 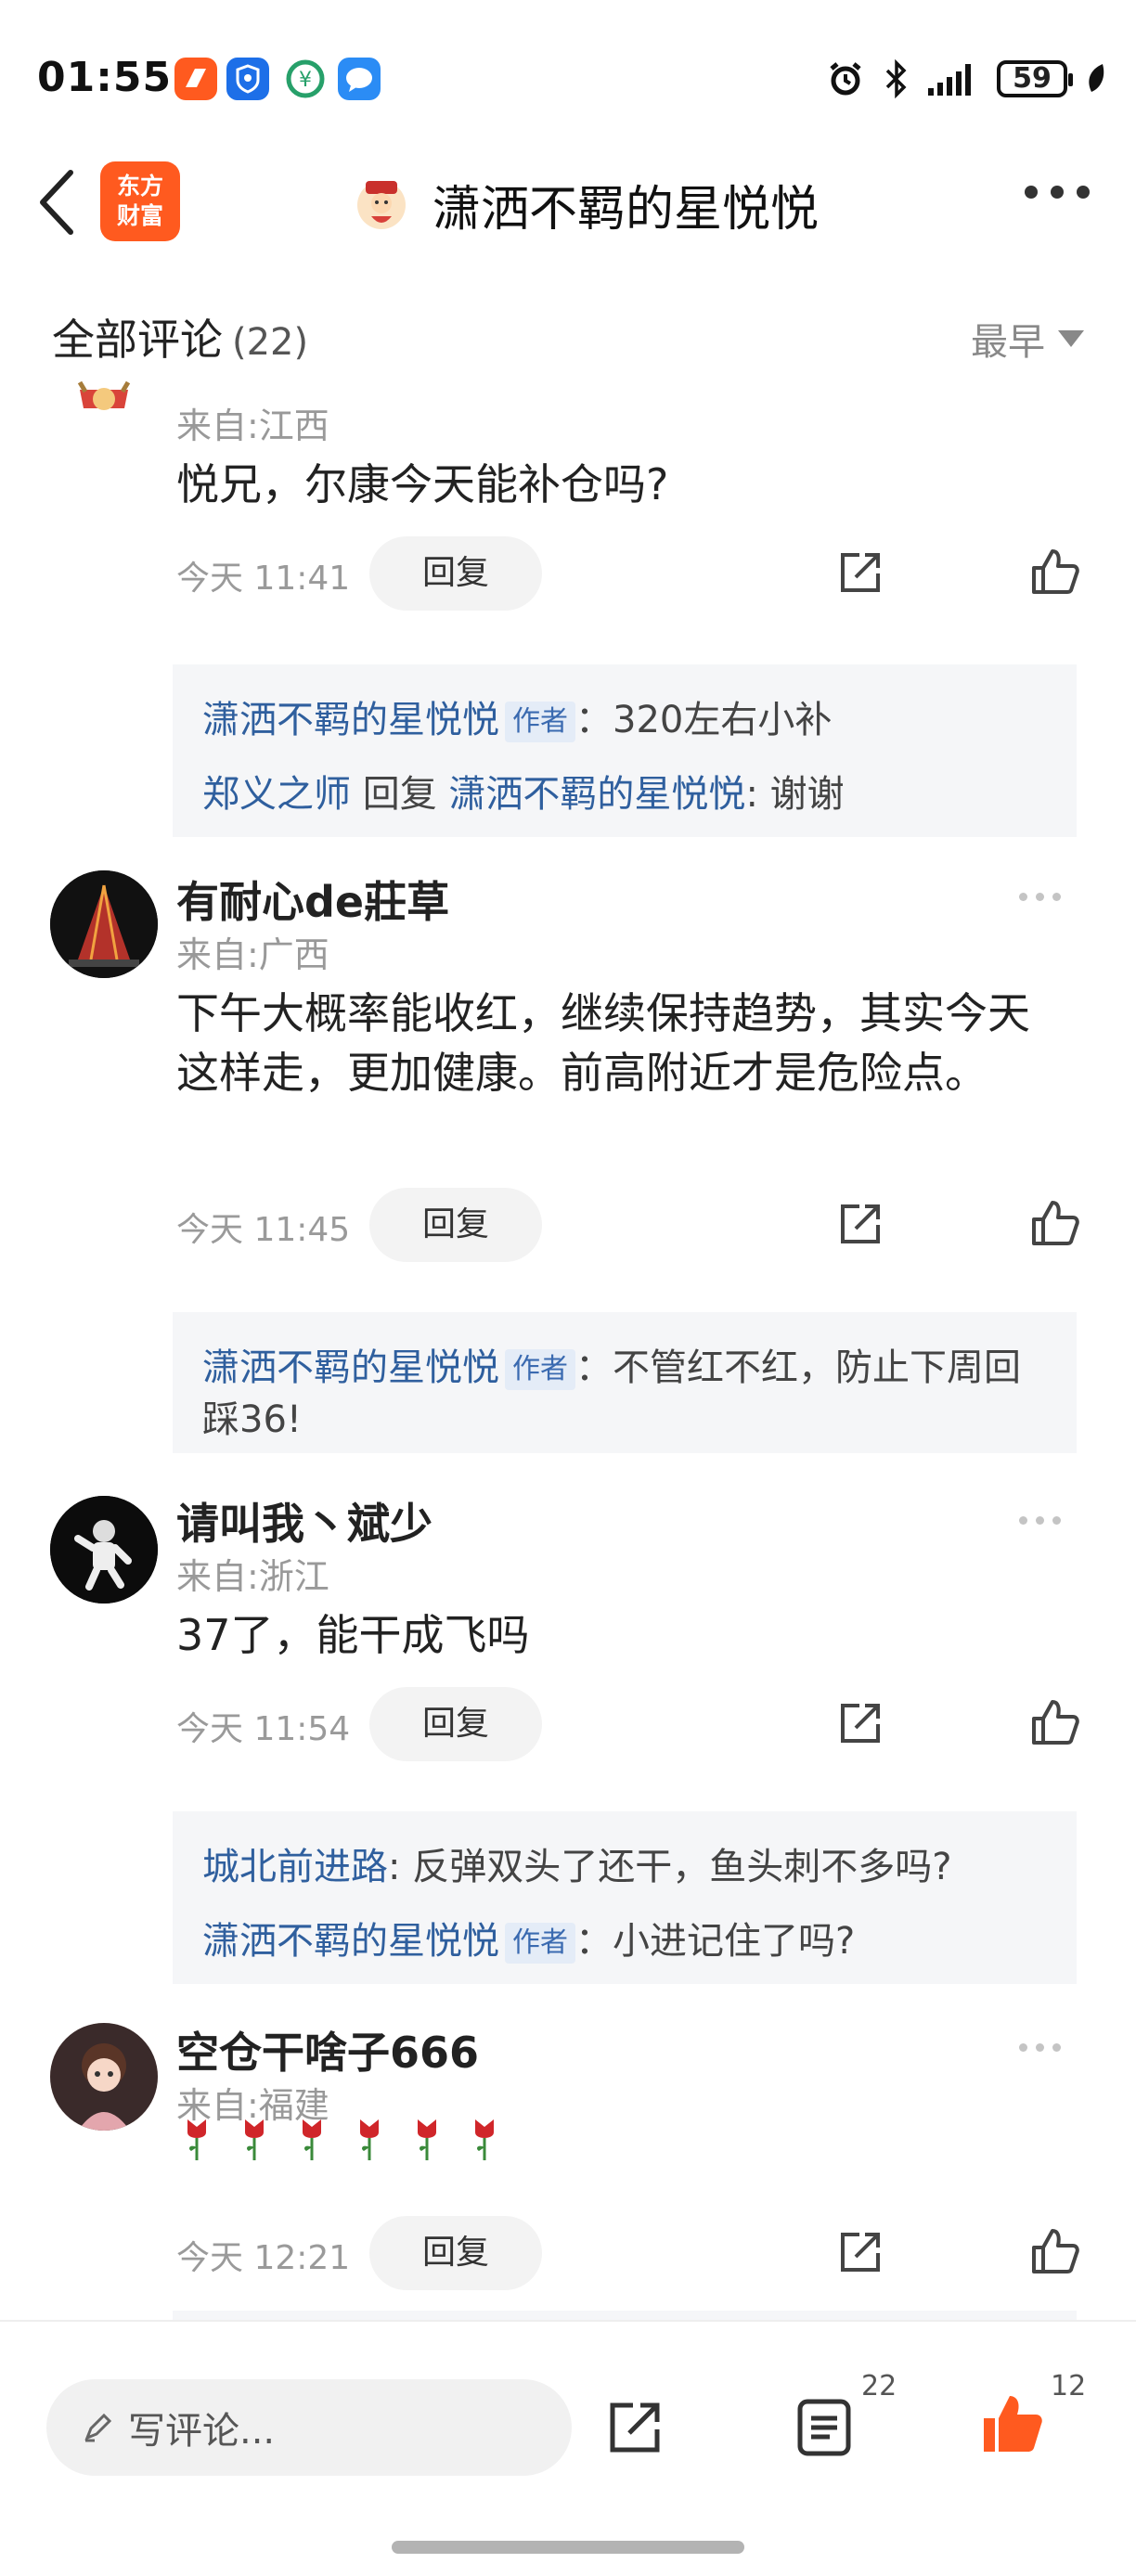 I want to click on bottom-bar-divider, so click(x=568, y=2321).